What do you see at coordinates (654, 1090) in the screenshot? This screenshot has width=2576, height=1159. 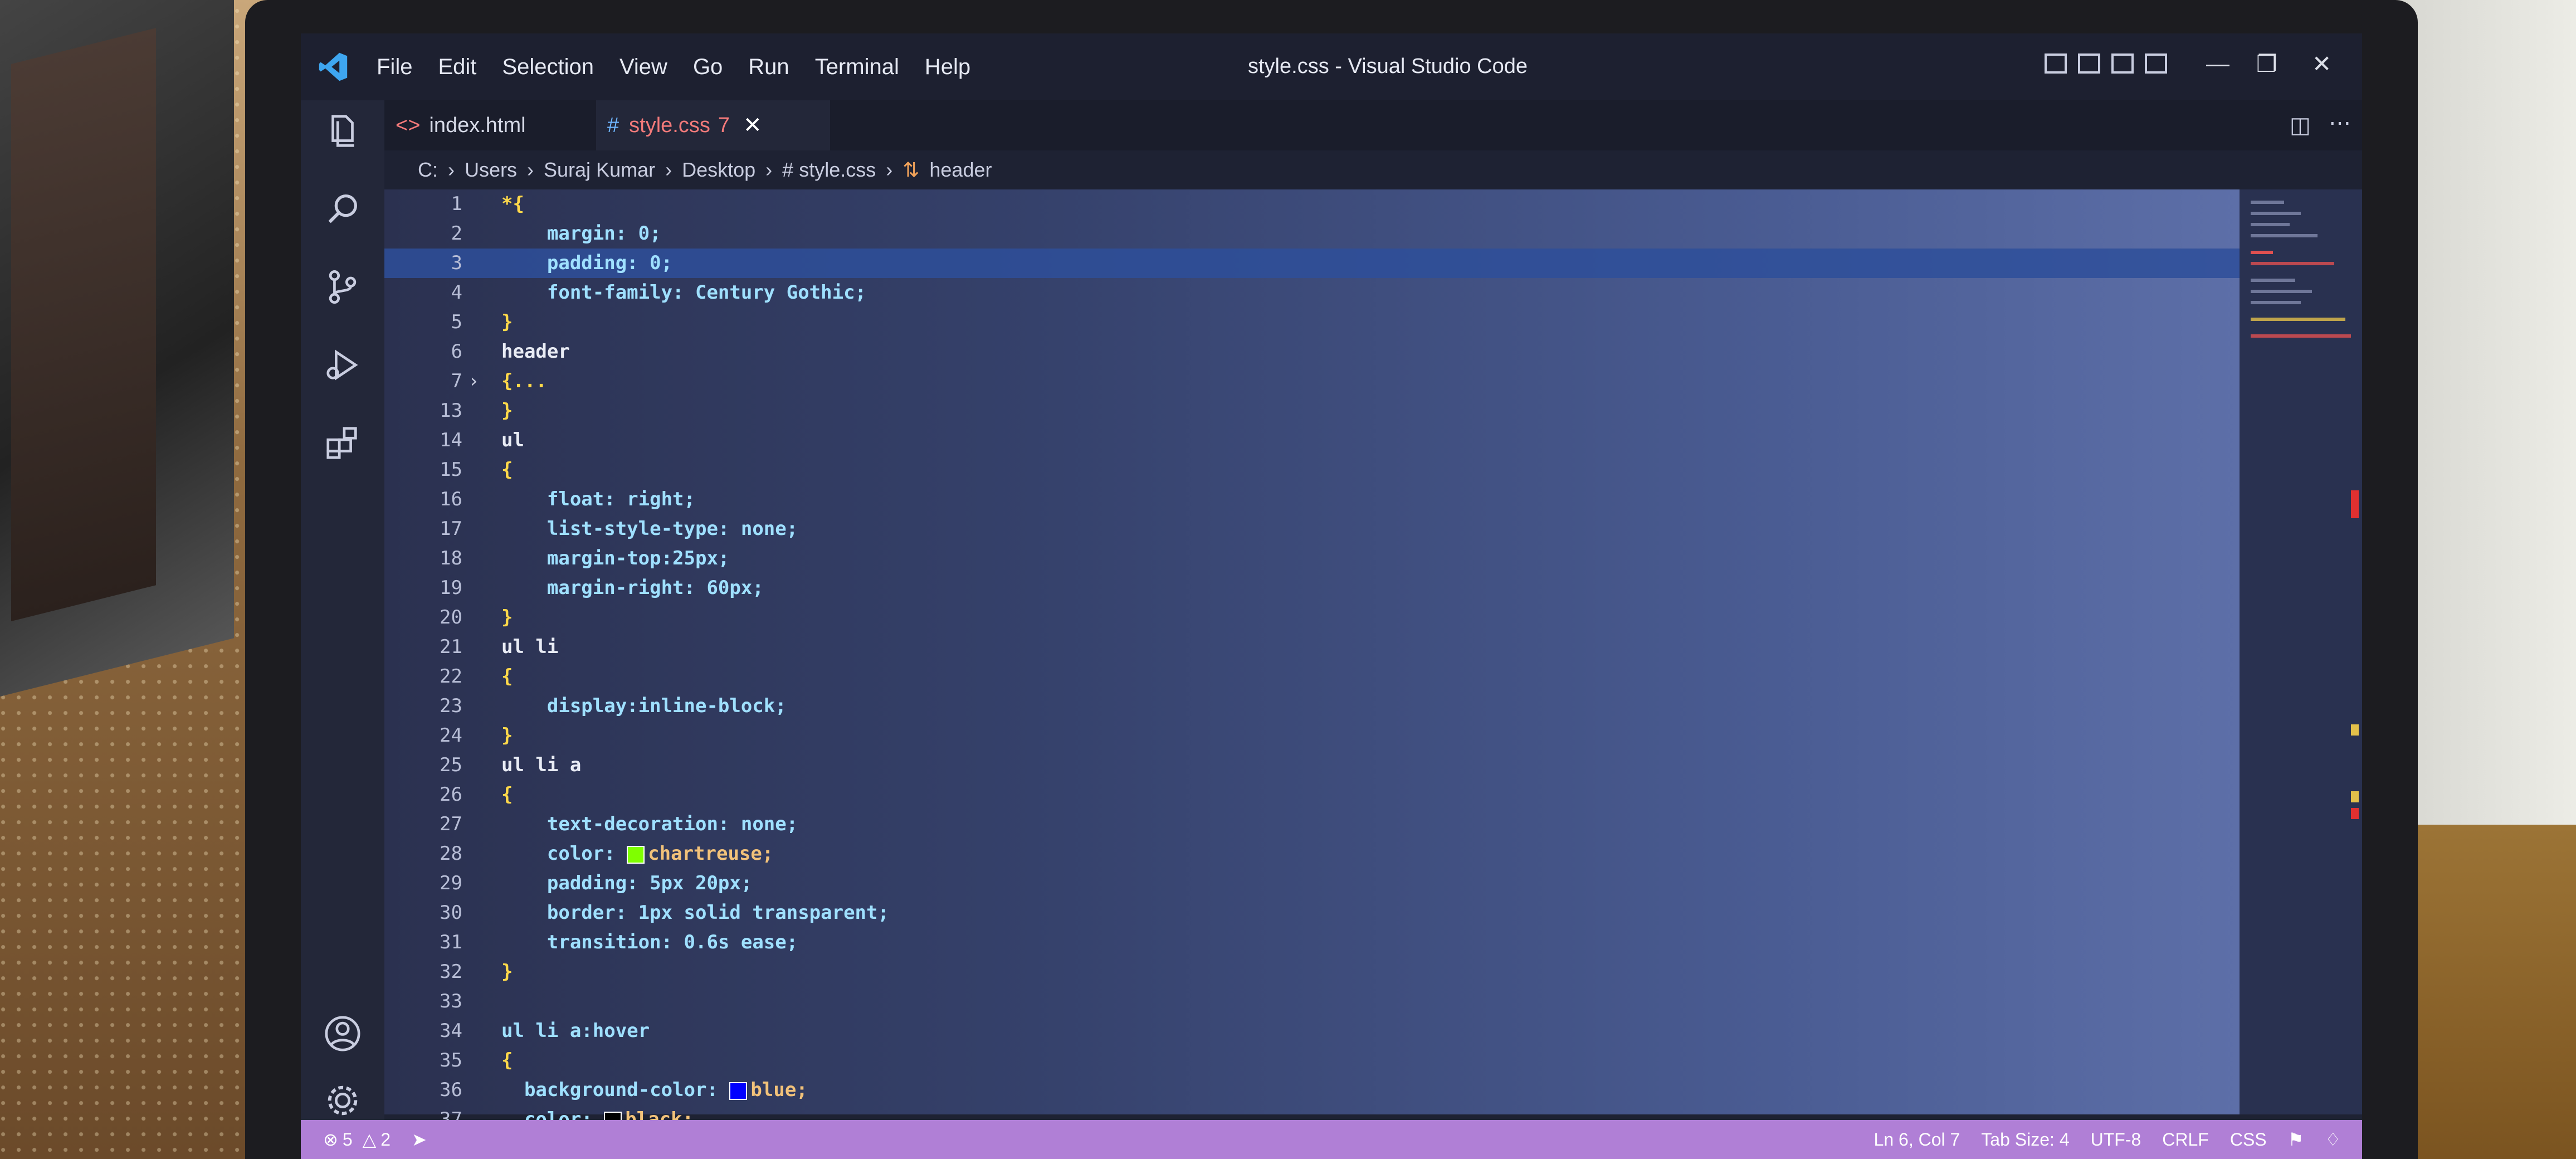 I see `code-text: background-color: blue;` at bounding box center [654, 1090].